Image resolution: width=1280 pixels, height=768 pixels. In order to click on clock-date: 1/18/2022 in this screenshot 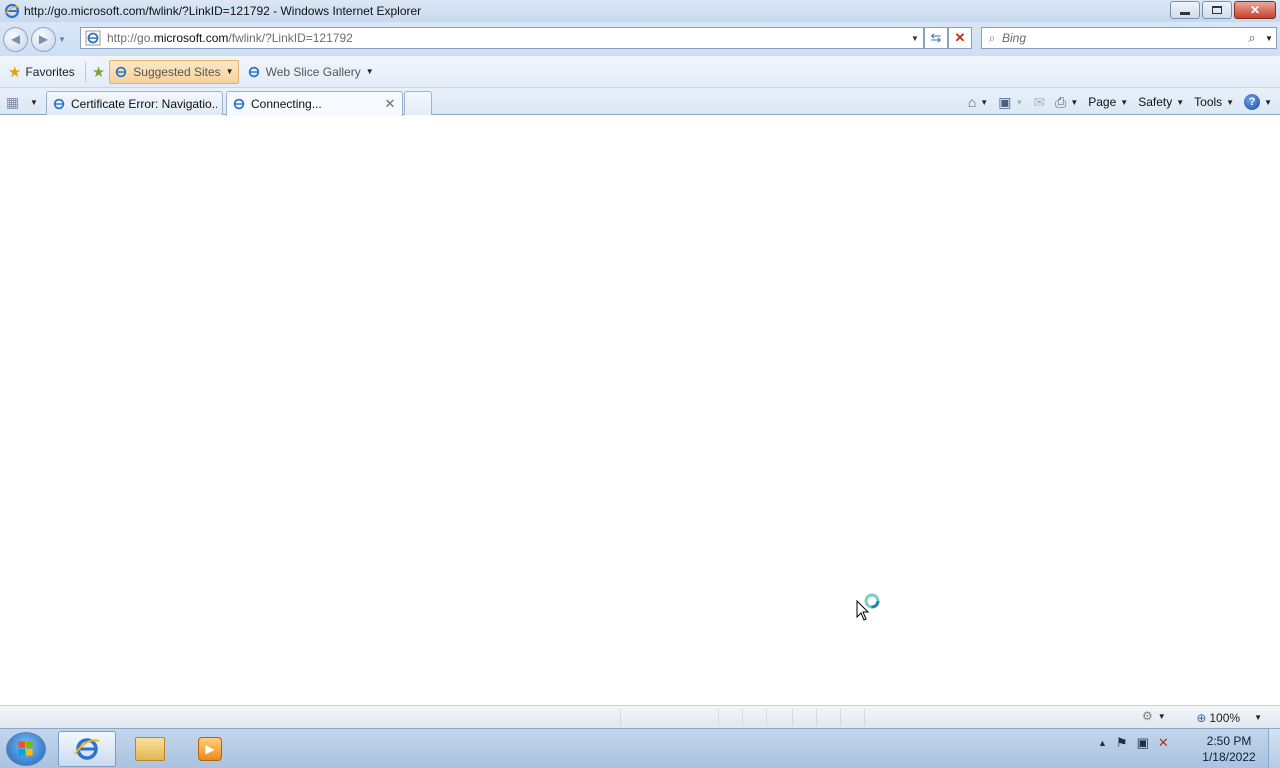, I will do `click(1229, 757)`.